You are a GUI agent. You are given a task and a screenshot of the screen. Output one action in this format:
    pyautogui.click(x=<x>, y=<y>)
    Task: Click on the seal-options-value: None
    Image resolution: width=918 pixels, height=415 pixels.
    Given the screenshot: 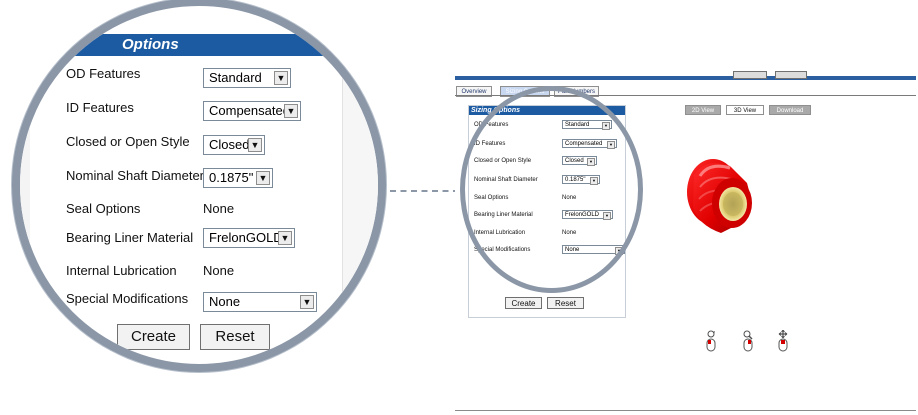 What is the action you would take?
    pyautogui.click(x=219, y=208)
    